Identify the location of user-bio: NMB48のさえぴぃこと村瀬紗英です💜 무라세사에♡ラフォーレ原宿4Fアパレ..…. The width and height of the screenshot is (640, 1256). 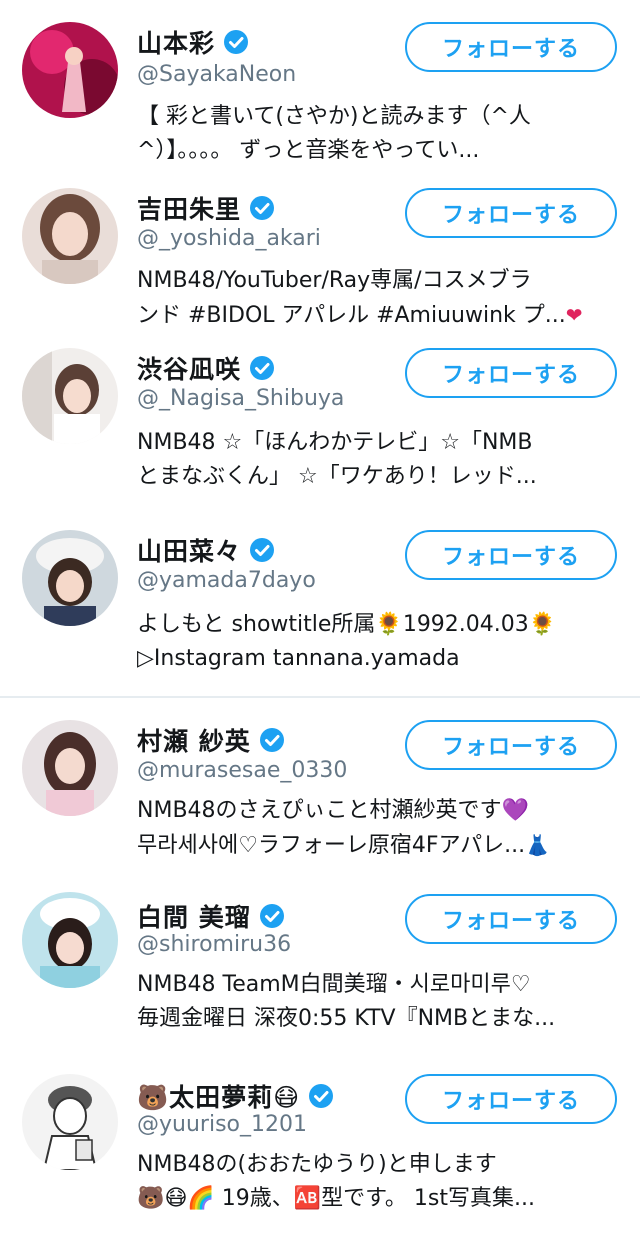
(379, 828).